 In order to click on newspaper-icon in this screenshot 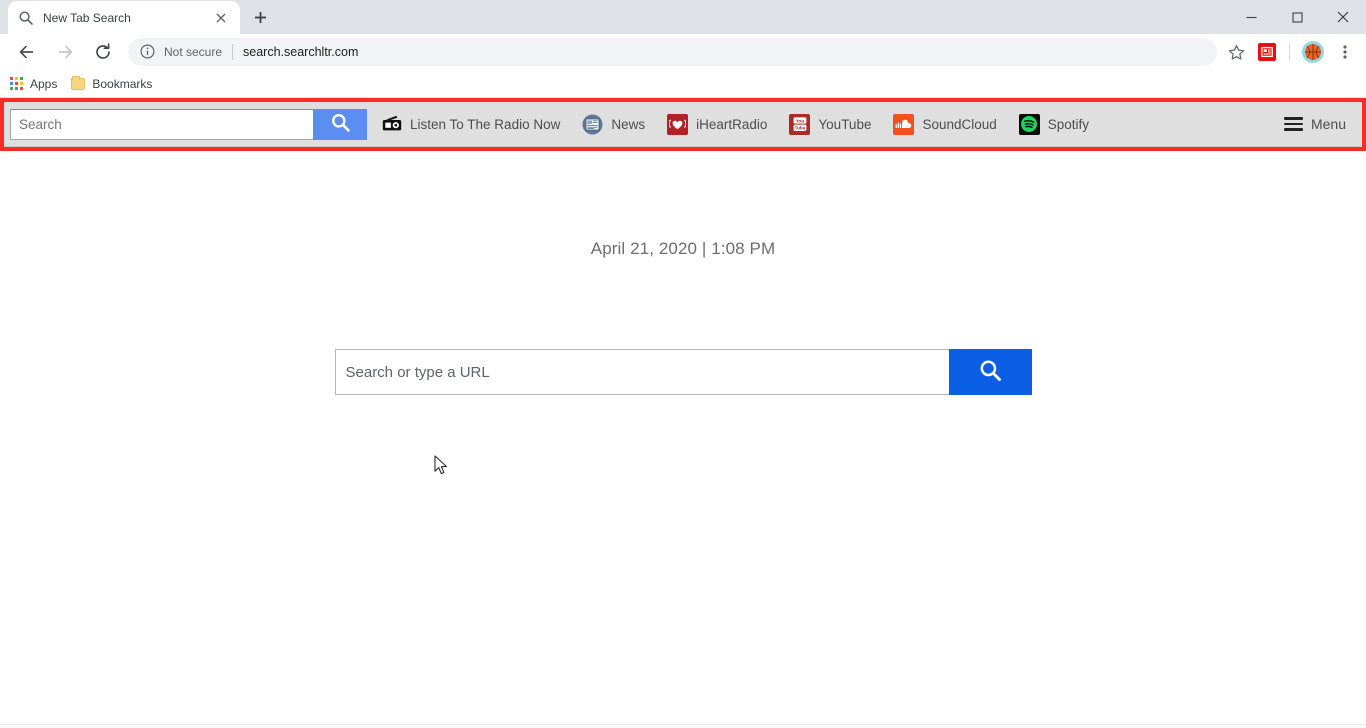, I will do `click(592, 124)`.